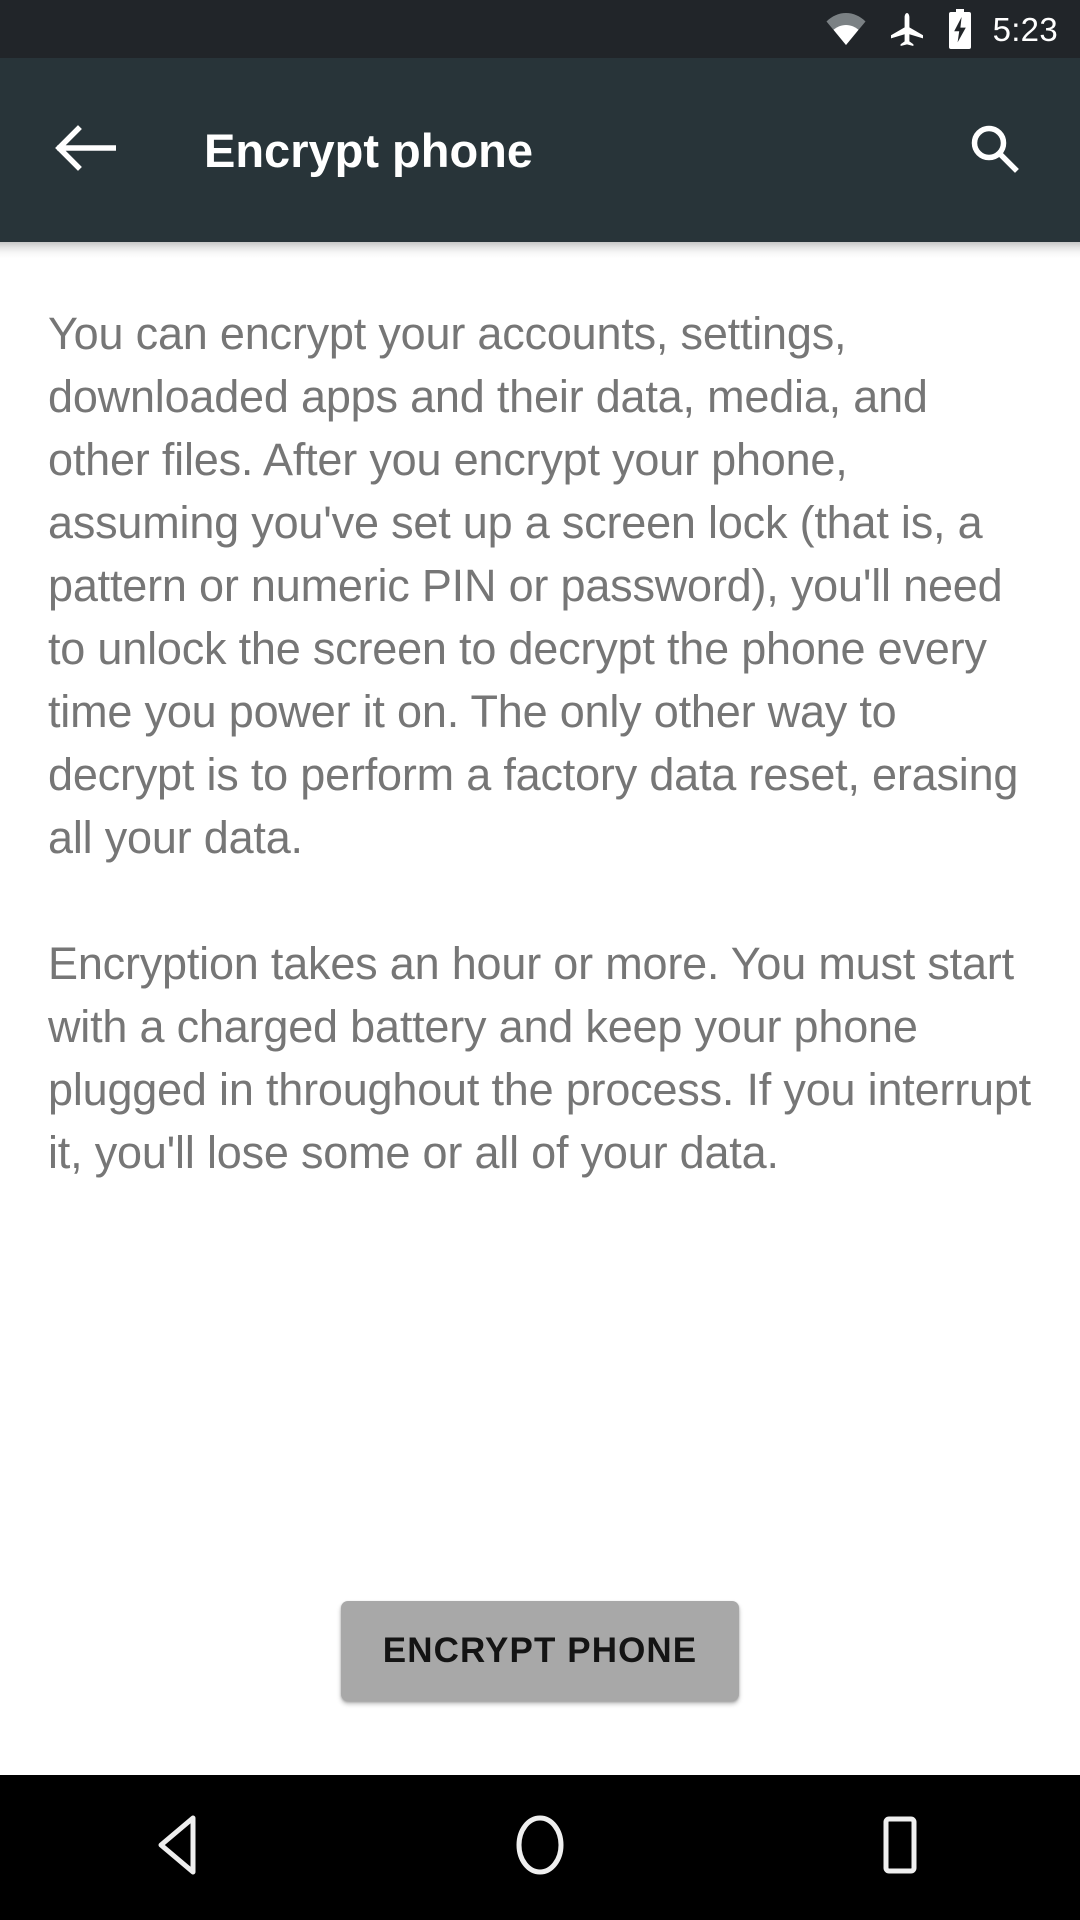  I want to click on nav-back-icon, so click(180, 1847).